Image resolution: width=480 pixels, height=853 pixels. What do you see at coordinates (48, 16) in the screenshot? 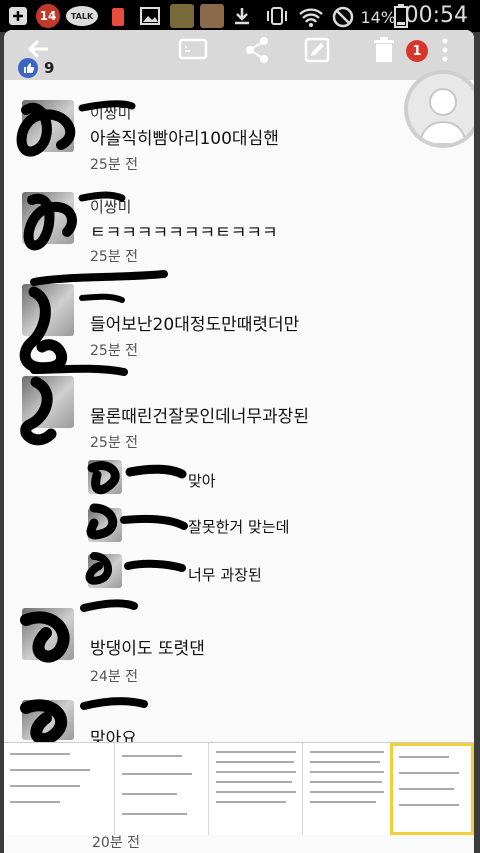
I see `notification-count-icon: 14` at bounding box center [48, 16].